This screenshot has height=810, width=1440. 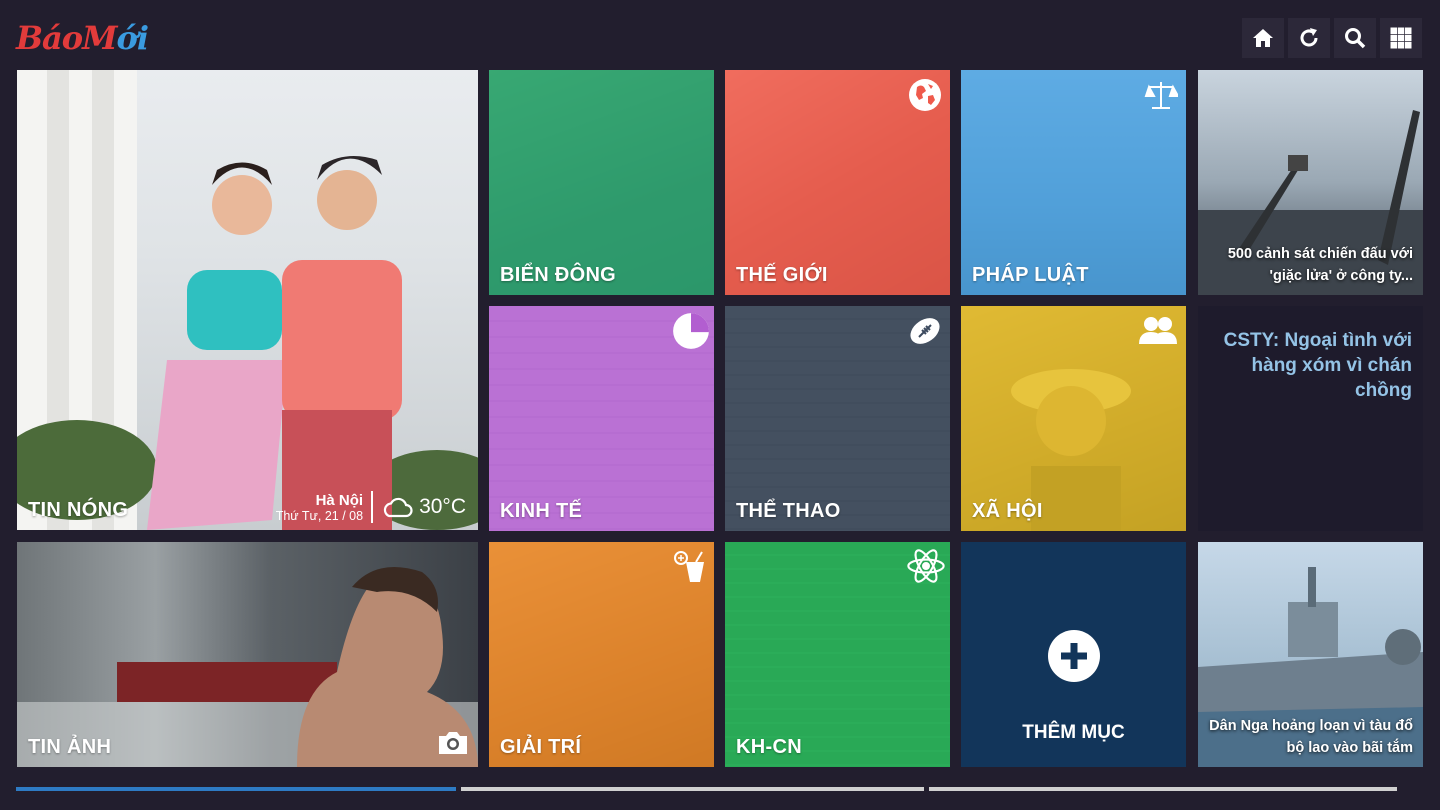 What do you see at coordinates (1161, 95) in the screenshot?
I see `scales-icon` at bounding box center [1161, 95].